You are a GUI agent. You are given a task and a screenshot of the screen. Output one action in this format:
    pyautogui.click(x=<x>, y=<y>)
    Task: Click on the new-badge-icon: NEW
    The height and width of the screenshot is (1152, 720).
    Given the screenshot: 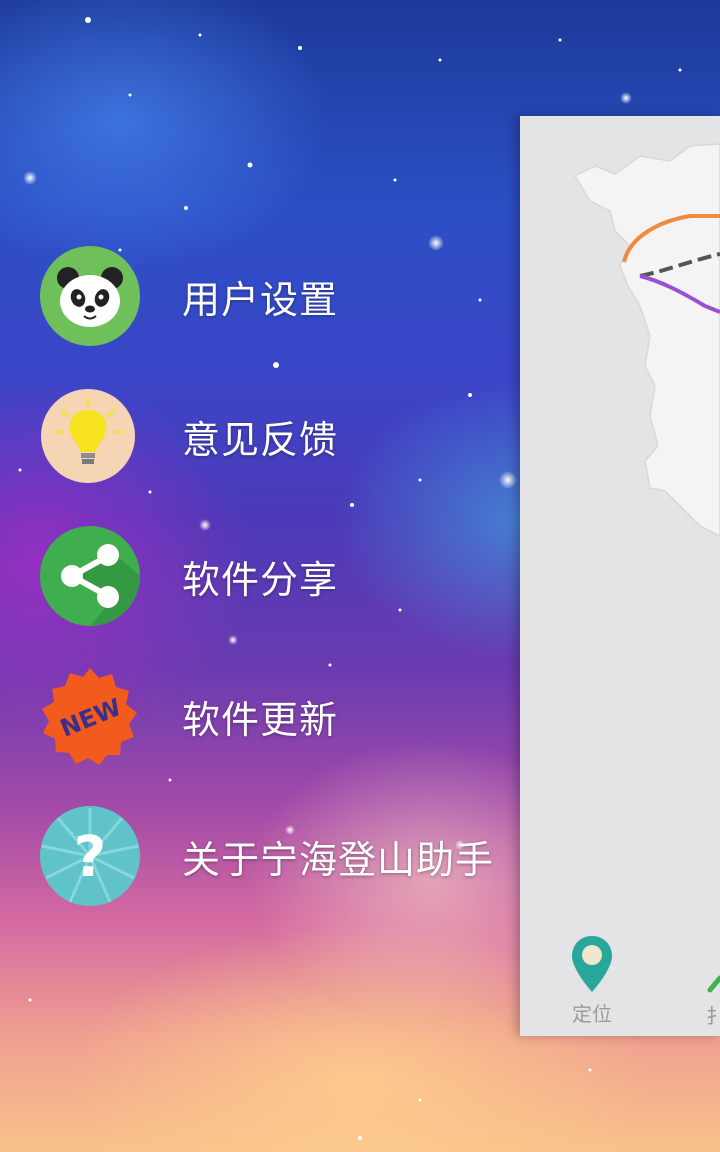 What is the action you would take?
    pyautogui.click(x=89, y=716)
    